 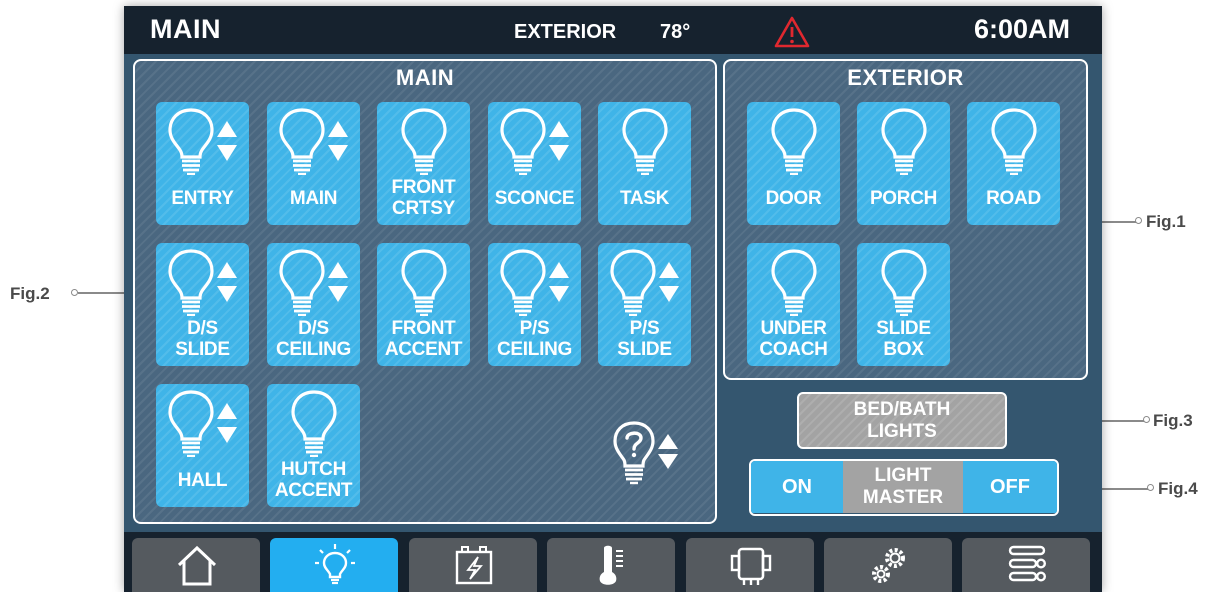 I want to click on nav-settings, so click(x=888, y=565).